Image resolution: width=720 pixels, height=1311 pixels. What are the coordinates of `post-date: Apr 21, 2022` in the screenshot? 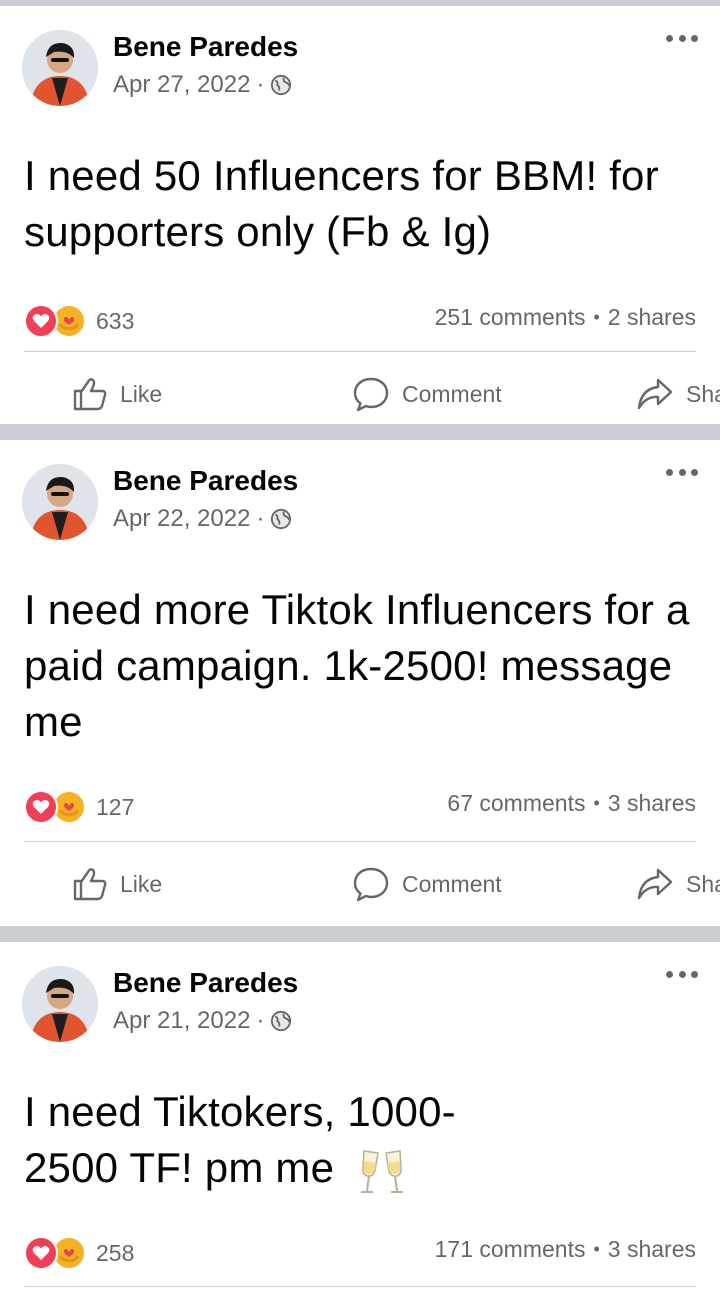 It's located at (181, 1021).